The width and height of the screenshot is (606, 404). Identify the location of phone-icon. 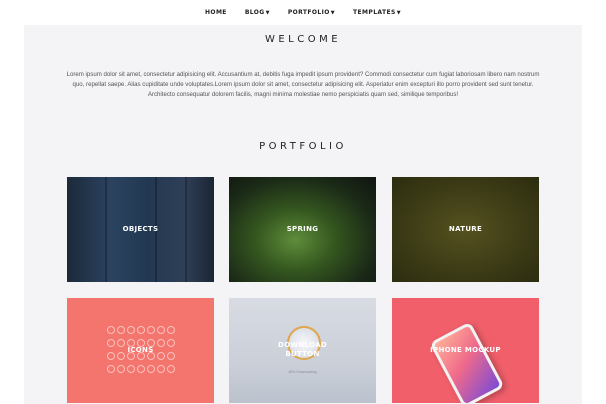
(467, 362).